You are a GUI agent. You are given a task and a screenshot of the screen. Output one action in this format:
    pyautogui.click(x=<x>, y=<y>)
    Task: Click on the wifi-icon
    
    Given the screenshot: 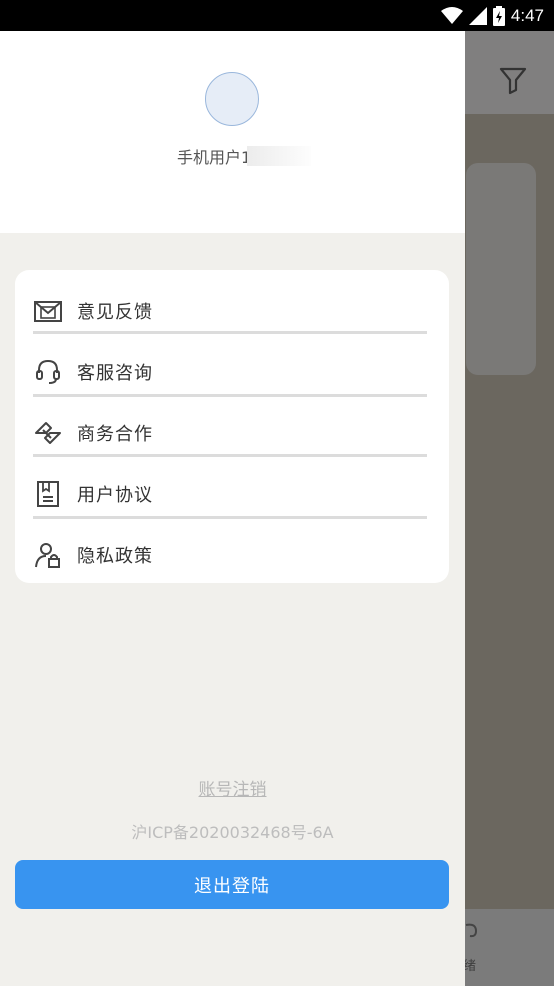 What is the action you would take?
    pyautogui.click(x=451, y=15)
    